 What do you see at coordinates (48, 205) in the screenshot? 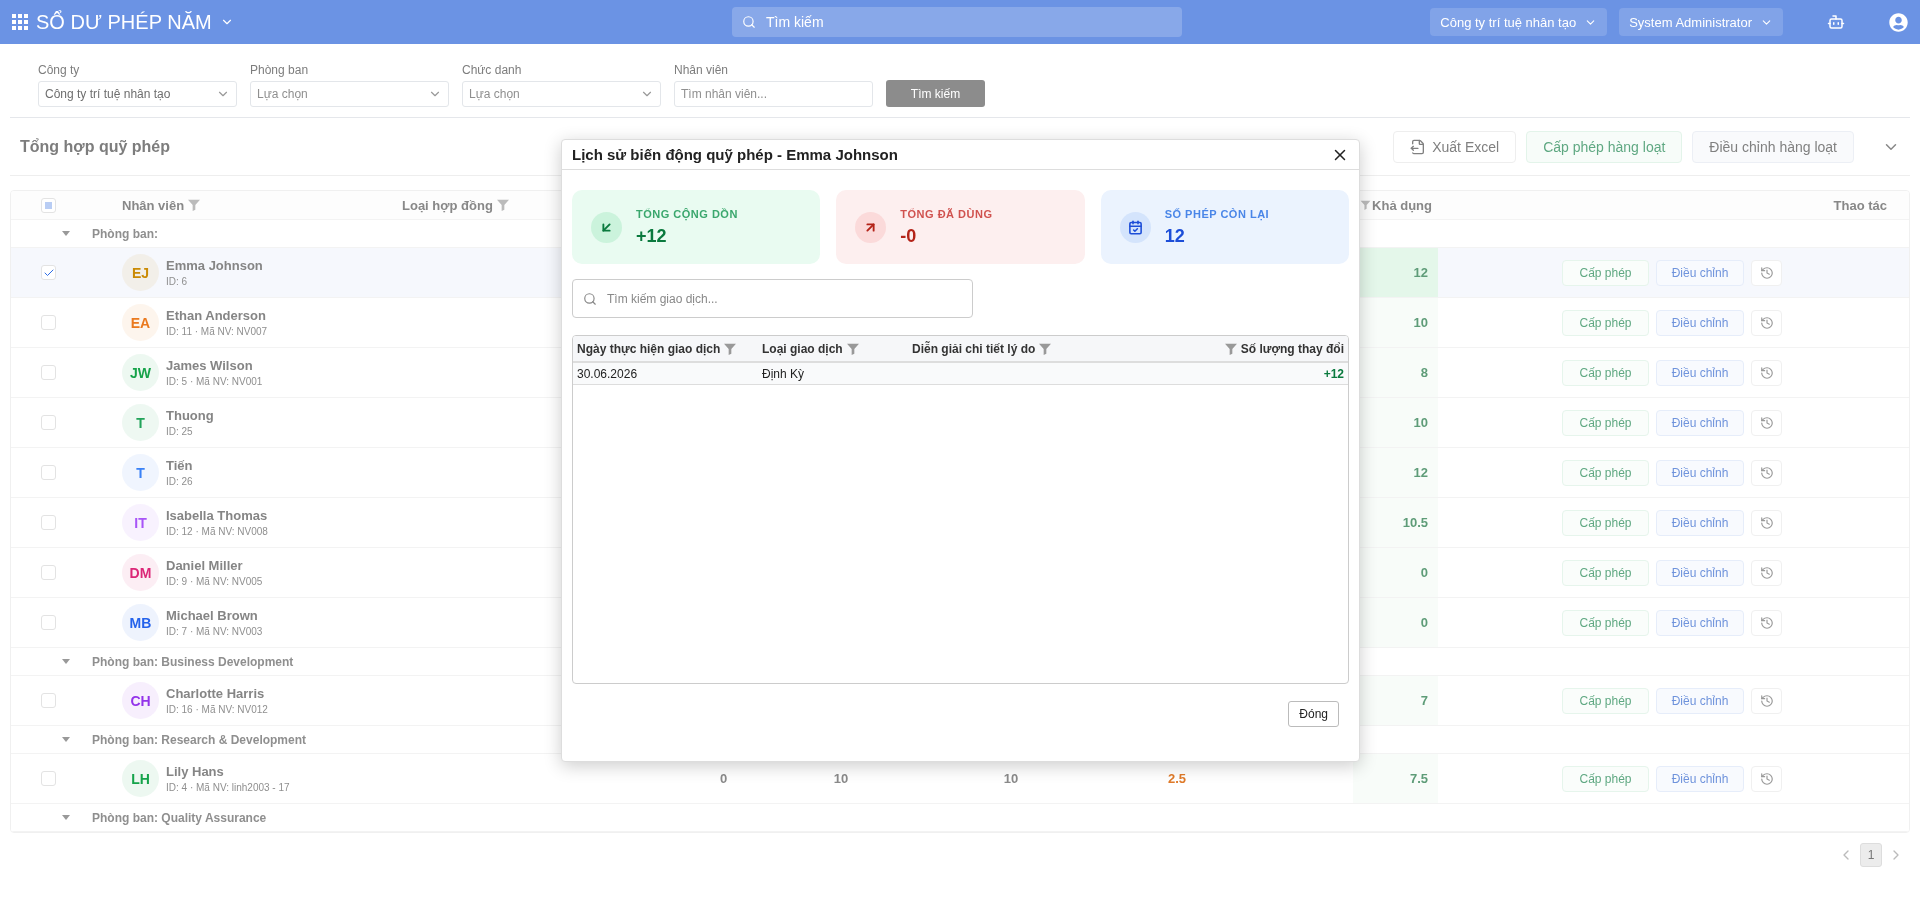
I see `select-all-checkbox` at bounding box center [48, 205].